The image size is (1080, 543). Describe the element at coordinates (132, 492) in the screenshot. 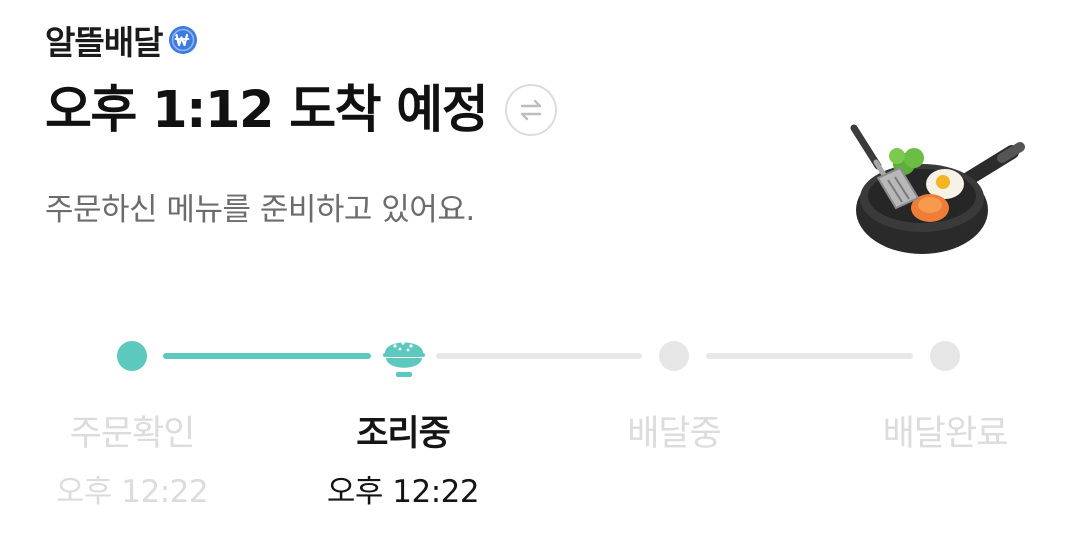

I see `step-time-order-confirmed: 오후 12:22` at that location.